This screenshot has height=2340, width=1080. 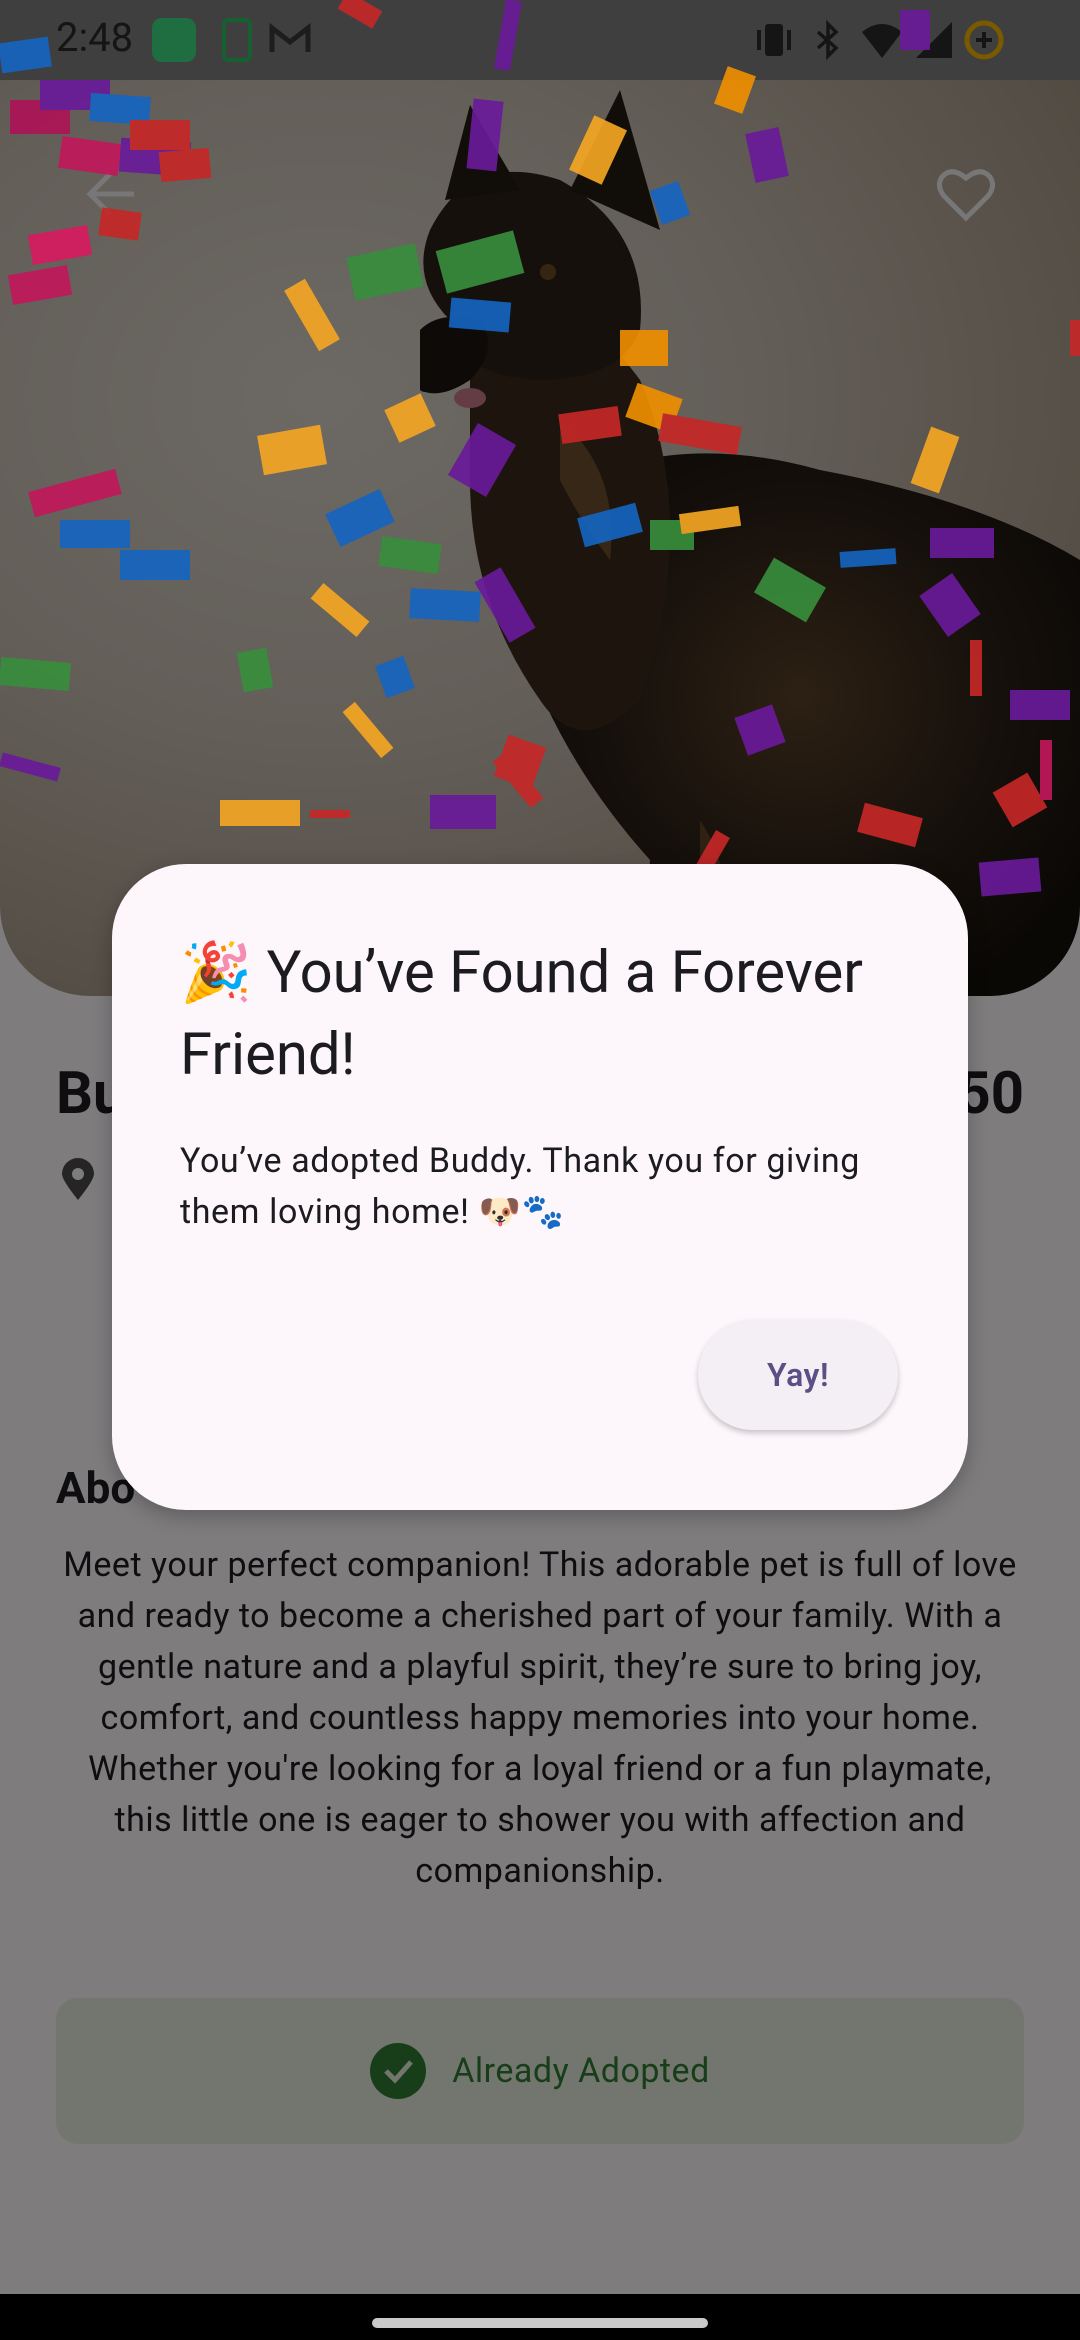 What do you see at coordinates (540, 2317) in the screenshot?
I see `system-navigation-bar` at bounding box center [540, 2317].